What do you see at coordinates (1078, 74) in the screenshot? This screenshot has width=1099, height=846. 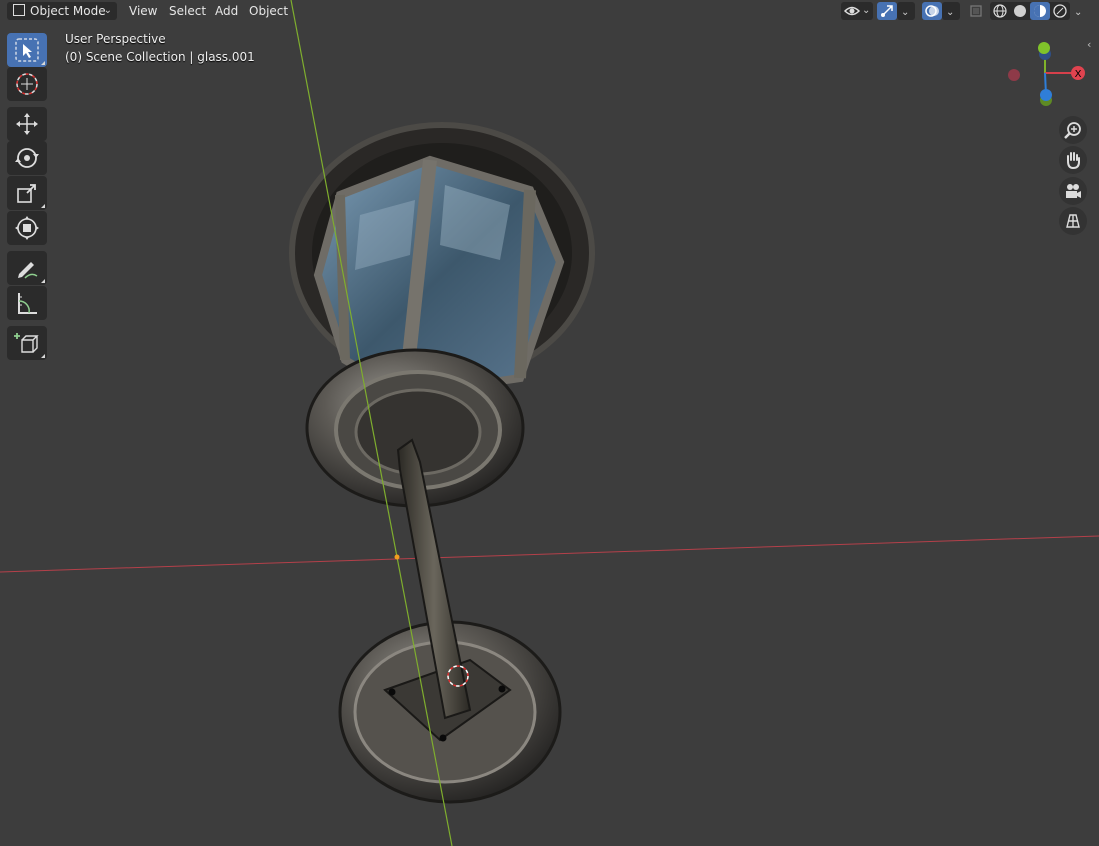 I see `gizmo-x-label: X` at bounding box center [1078, 74].